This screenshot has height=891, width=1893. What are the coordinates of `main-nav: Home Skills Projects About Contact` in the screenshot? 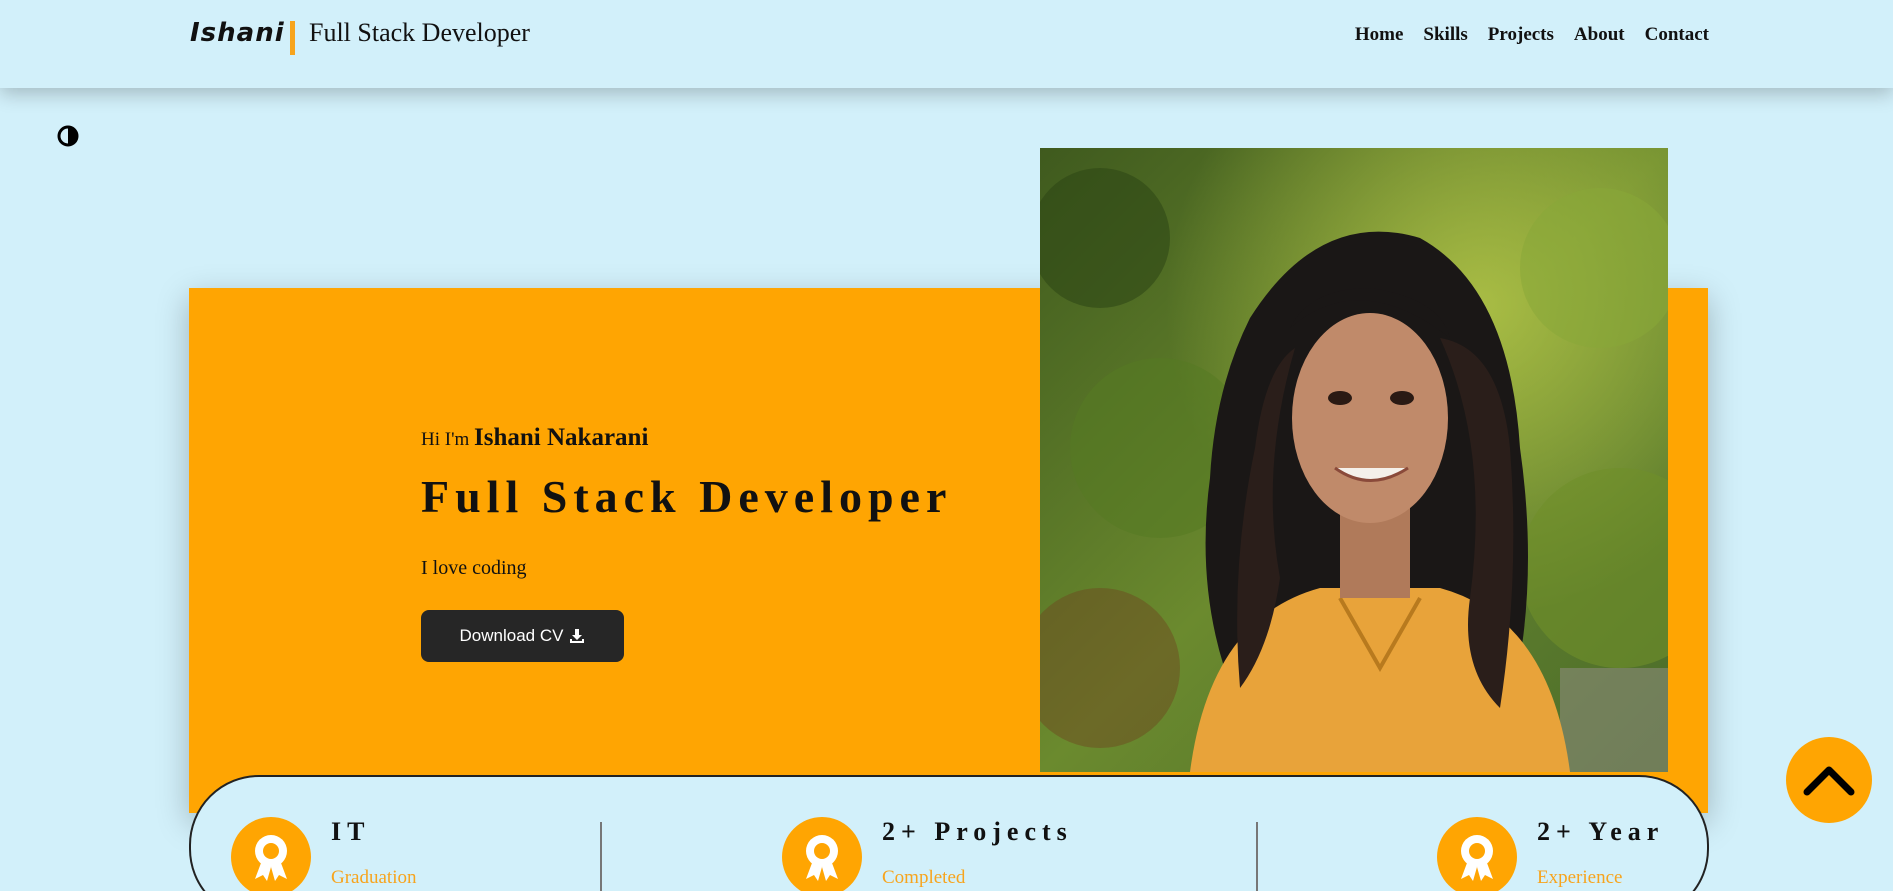 It's located at (1532, 35).